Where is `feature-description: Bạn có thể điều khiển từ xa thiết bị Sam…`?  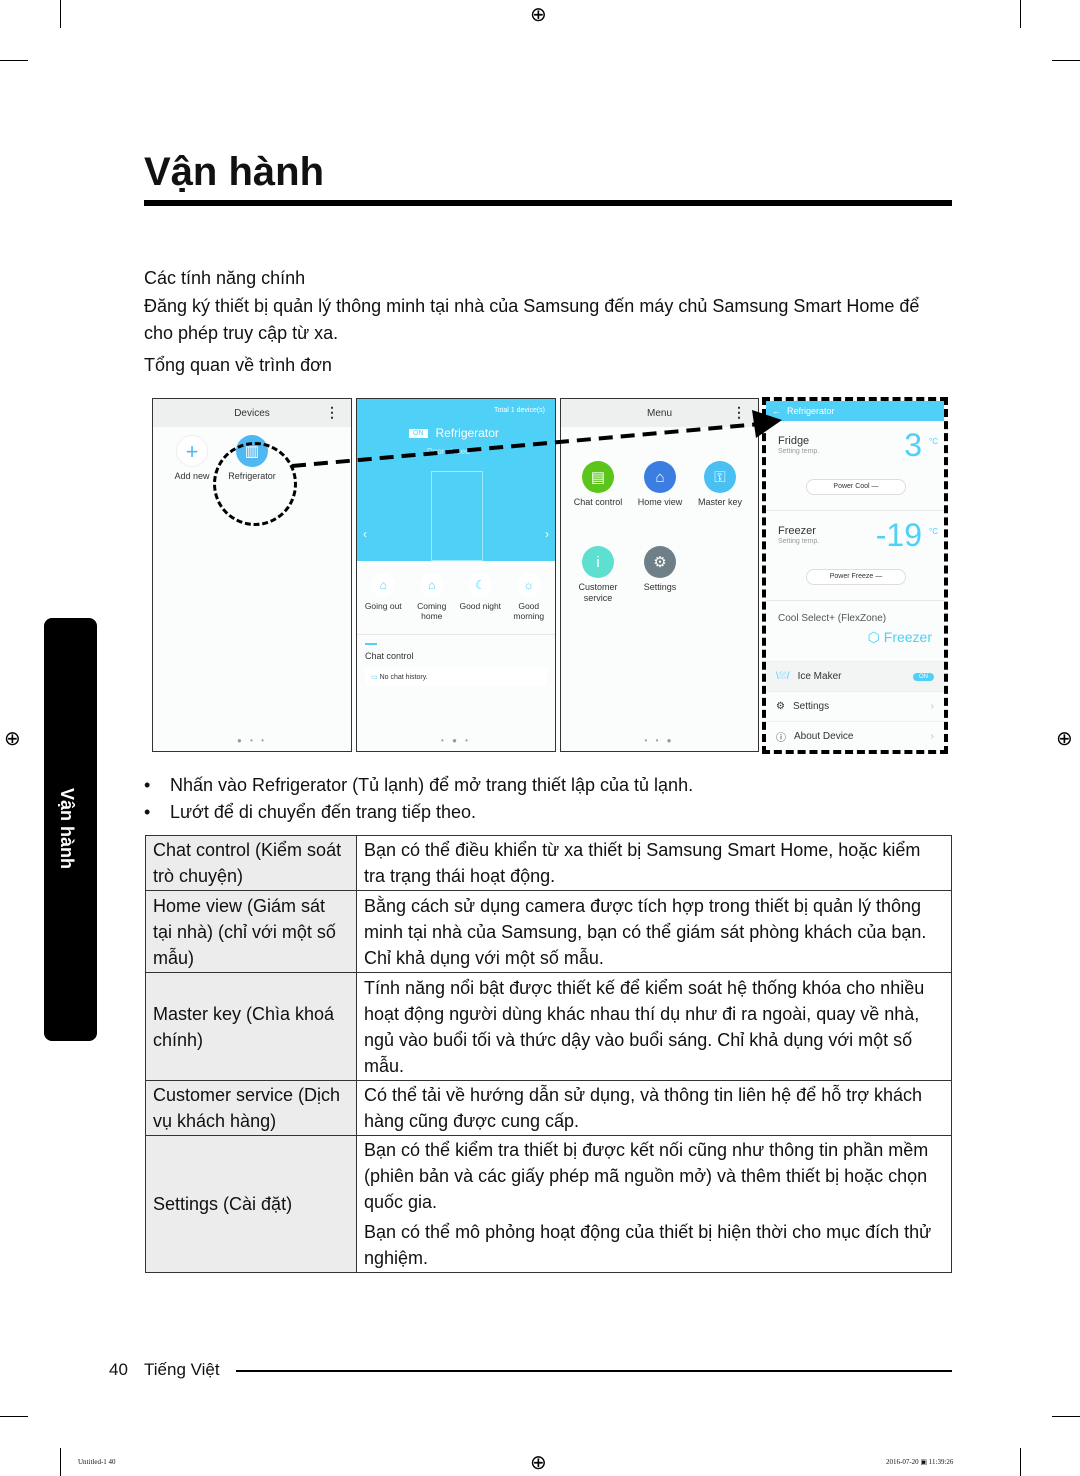
feature-description: Bạn có thể điều khiển từ xa thiết bị Sam… is located at coordinates (654, 863).